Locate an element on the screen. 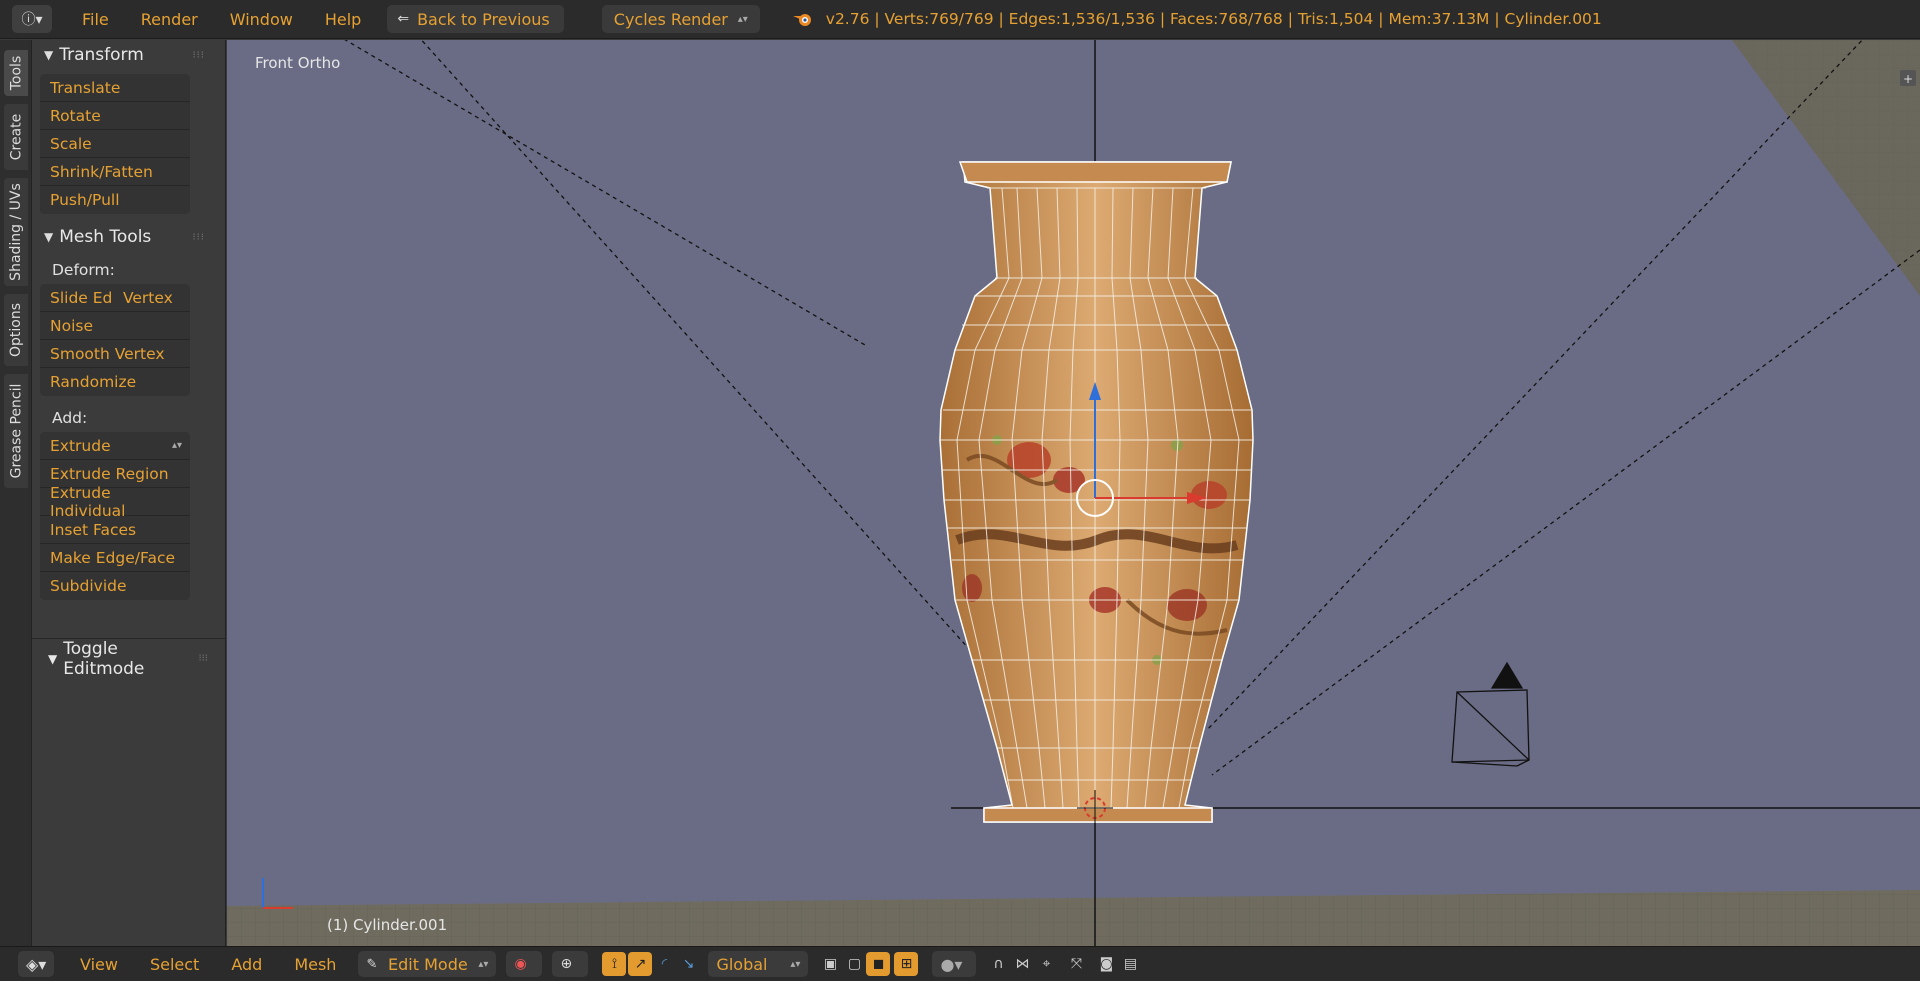 The height and width of the screenshot is (981, 1920). extrude-dropdown: Extrude ▴▾ is located at coordinates (115, 446).